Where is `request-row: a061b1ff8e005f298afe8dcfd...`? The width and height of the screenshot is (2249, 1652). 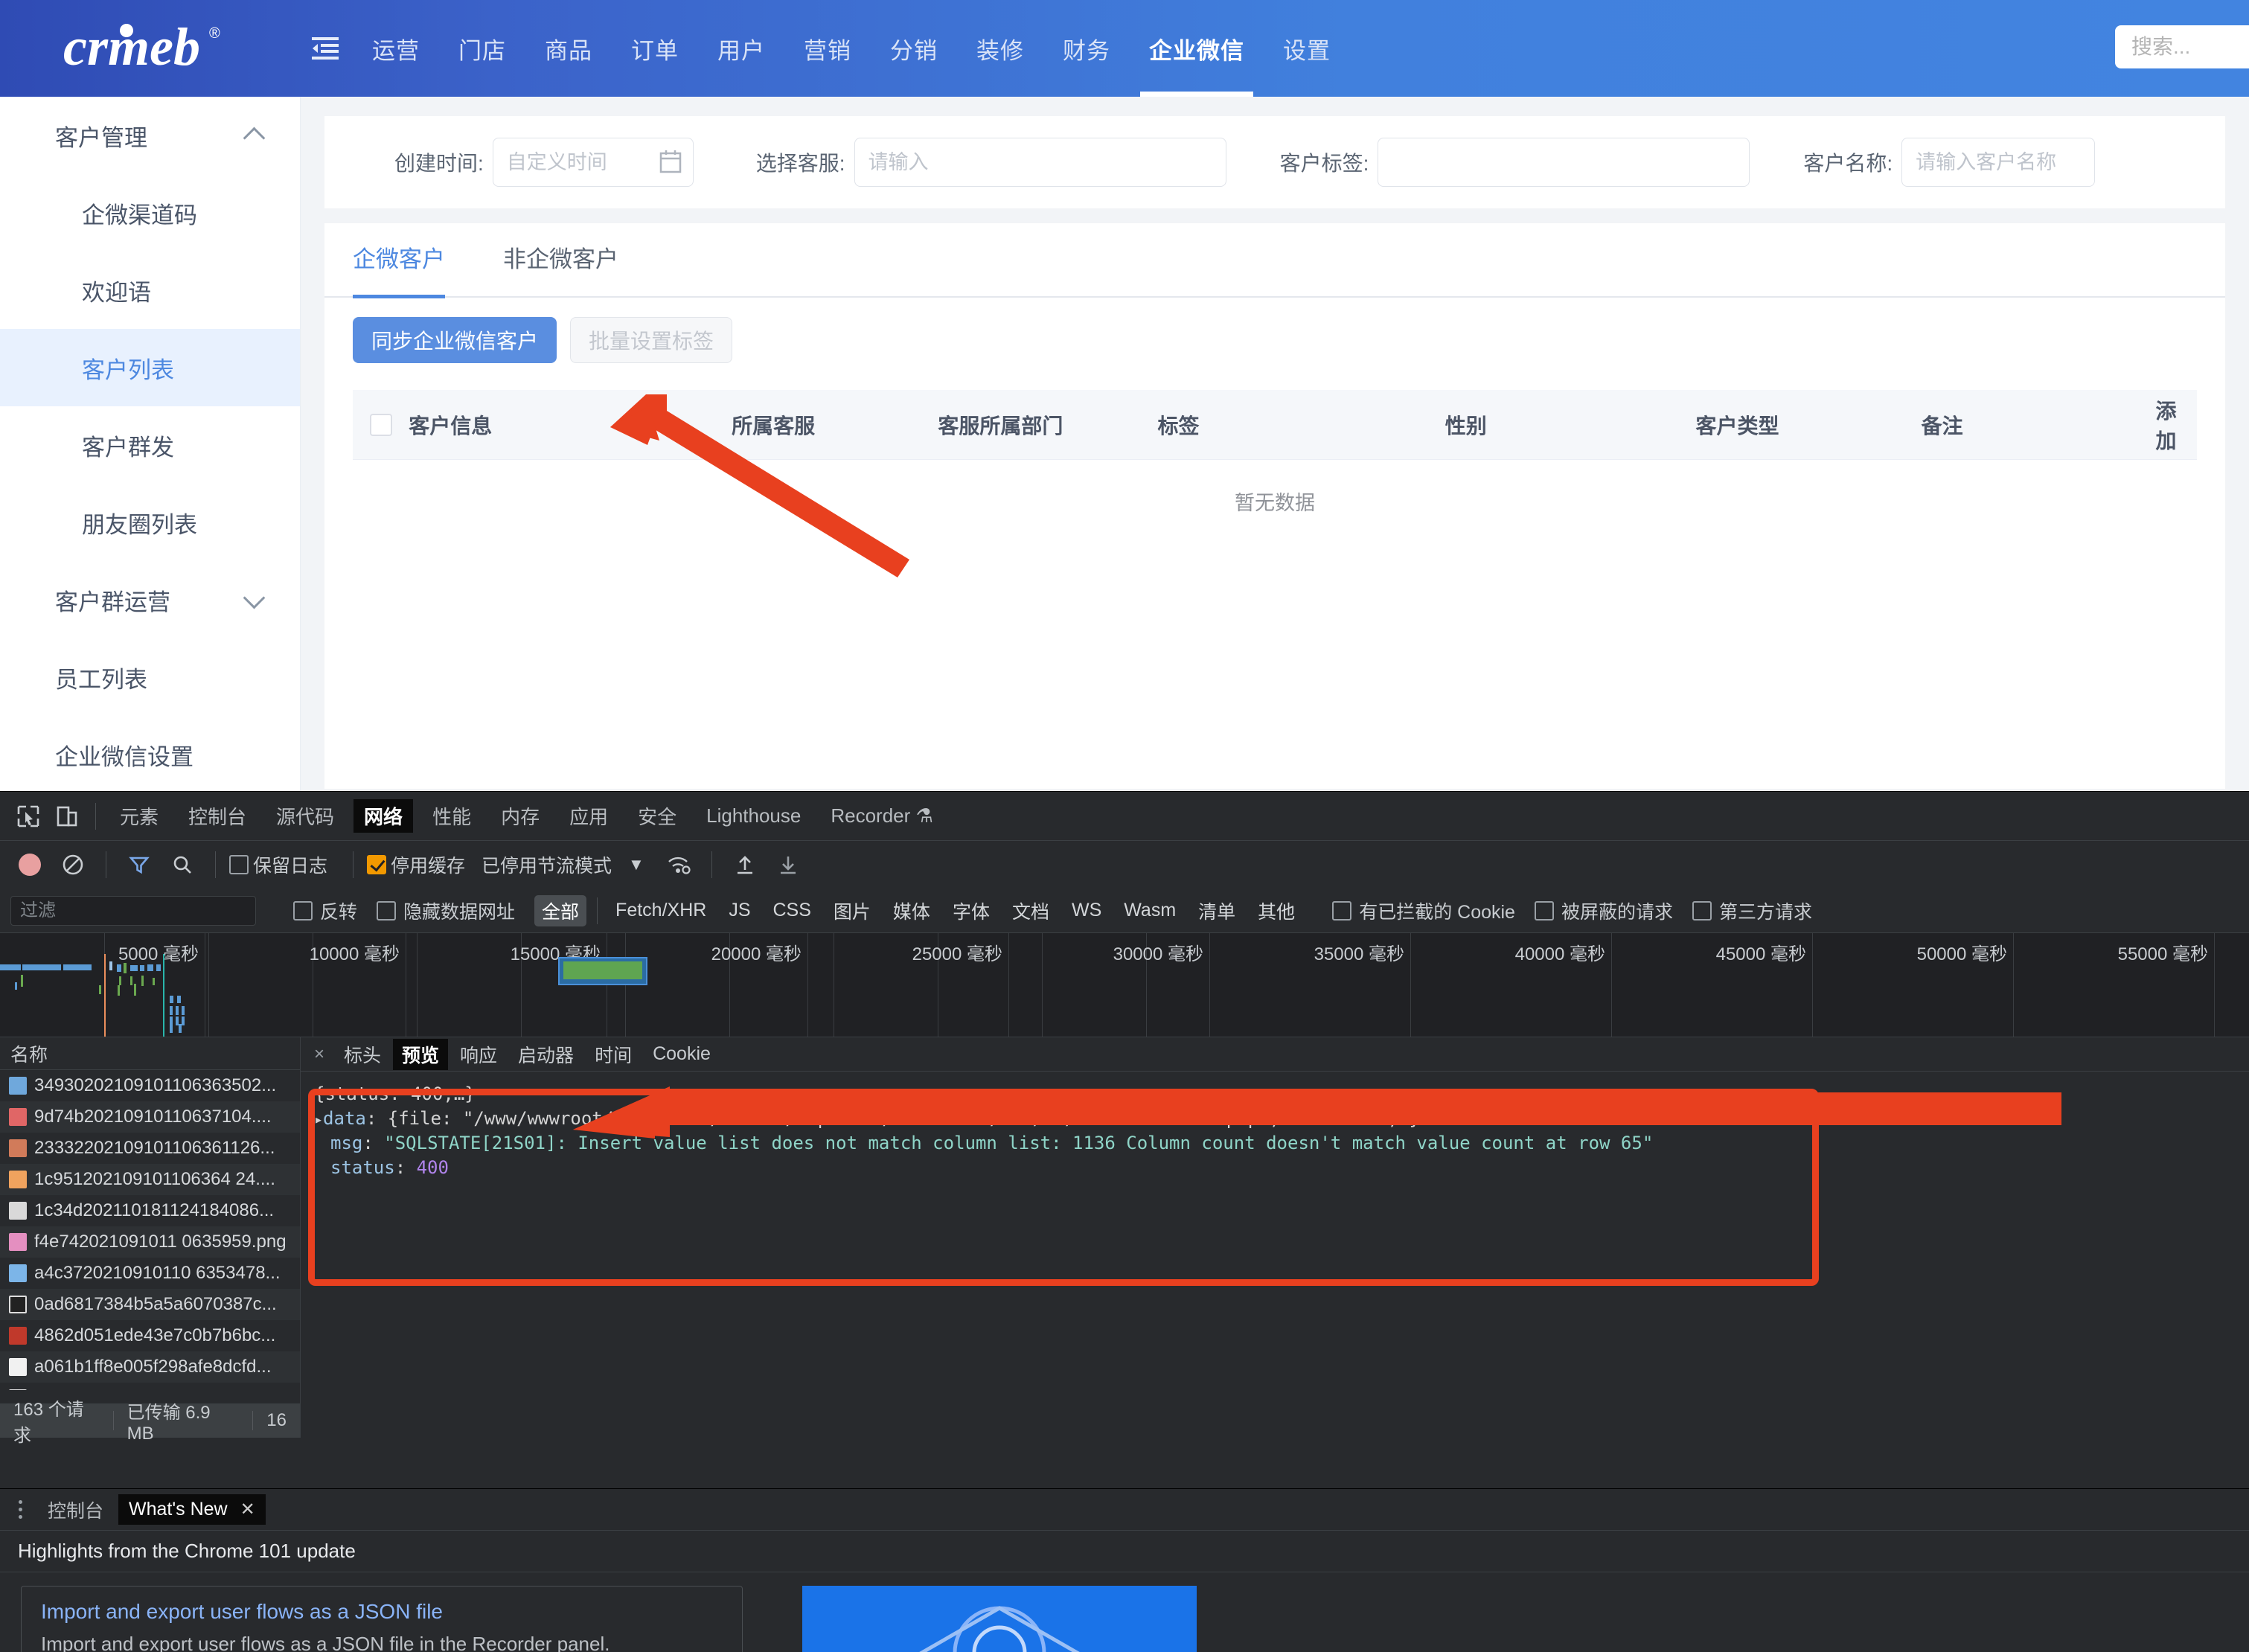 request-row: a061b1ff8e005f298afe8dcfd... is located at coordinates (150, 1367).